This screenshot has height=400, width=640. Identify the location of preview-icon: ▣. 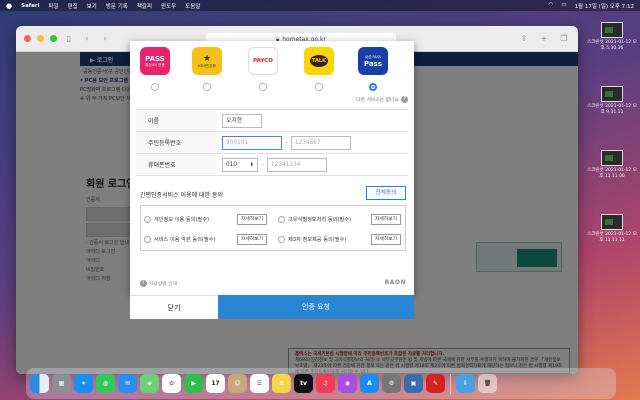
(413, 383).